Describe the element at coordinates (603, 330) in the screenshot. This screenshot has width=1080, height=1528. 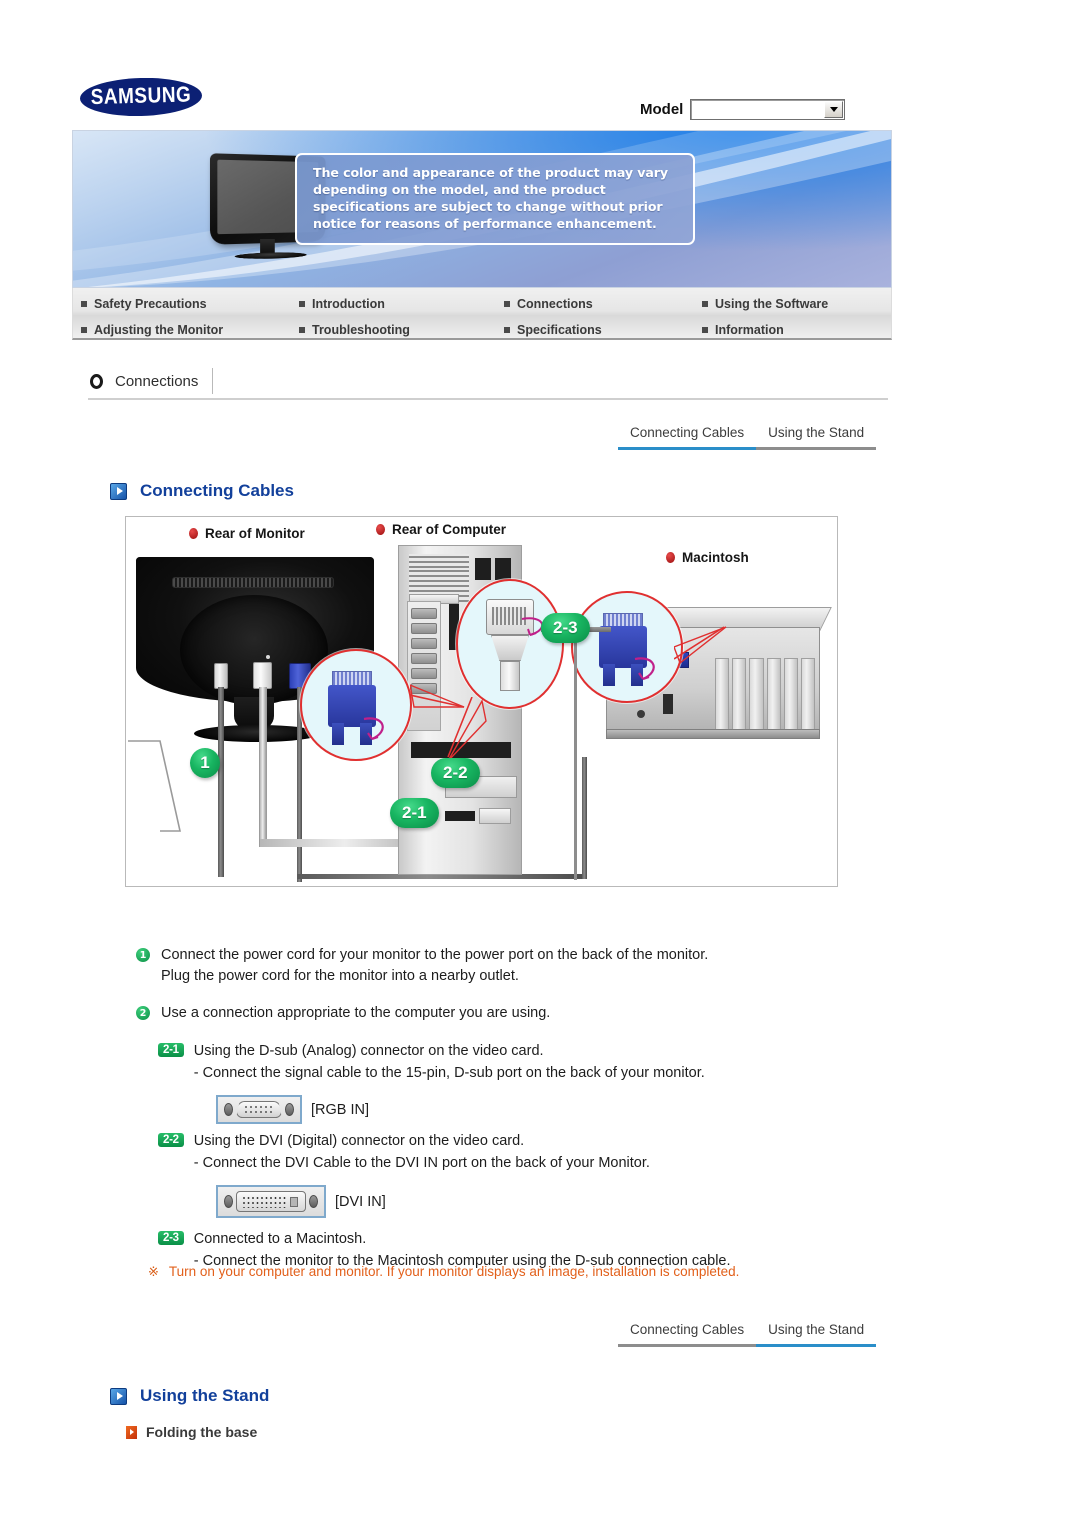
I see `nav-item-specifications: Specifications` at that location.